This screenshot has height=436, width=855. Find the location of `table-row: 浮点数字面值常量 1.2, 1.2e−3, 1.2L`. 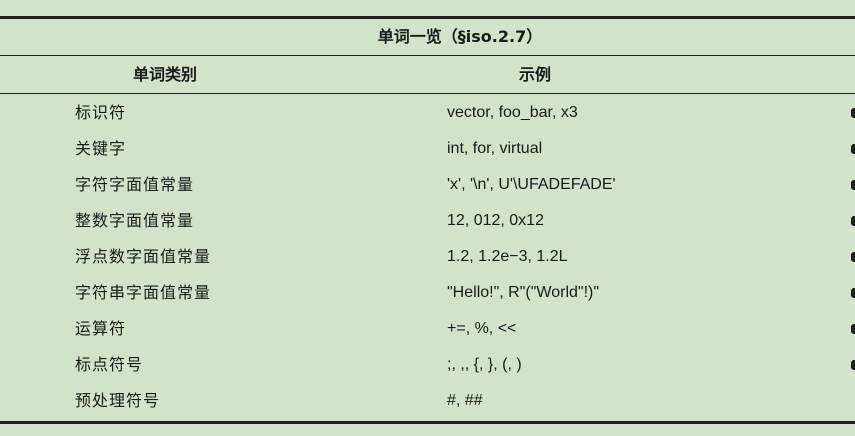

table-row: 浮点数字面值常量 1.2, 1.2e−3, 1.2L is located at coordinates (427, 257).